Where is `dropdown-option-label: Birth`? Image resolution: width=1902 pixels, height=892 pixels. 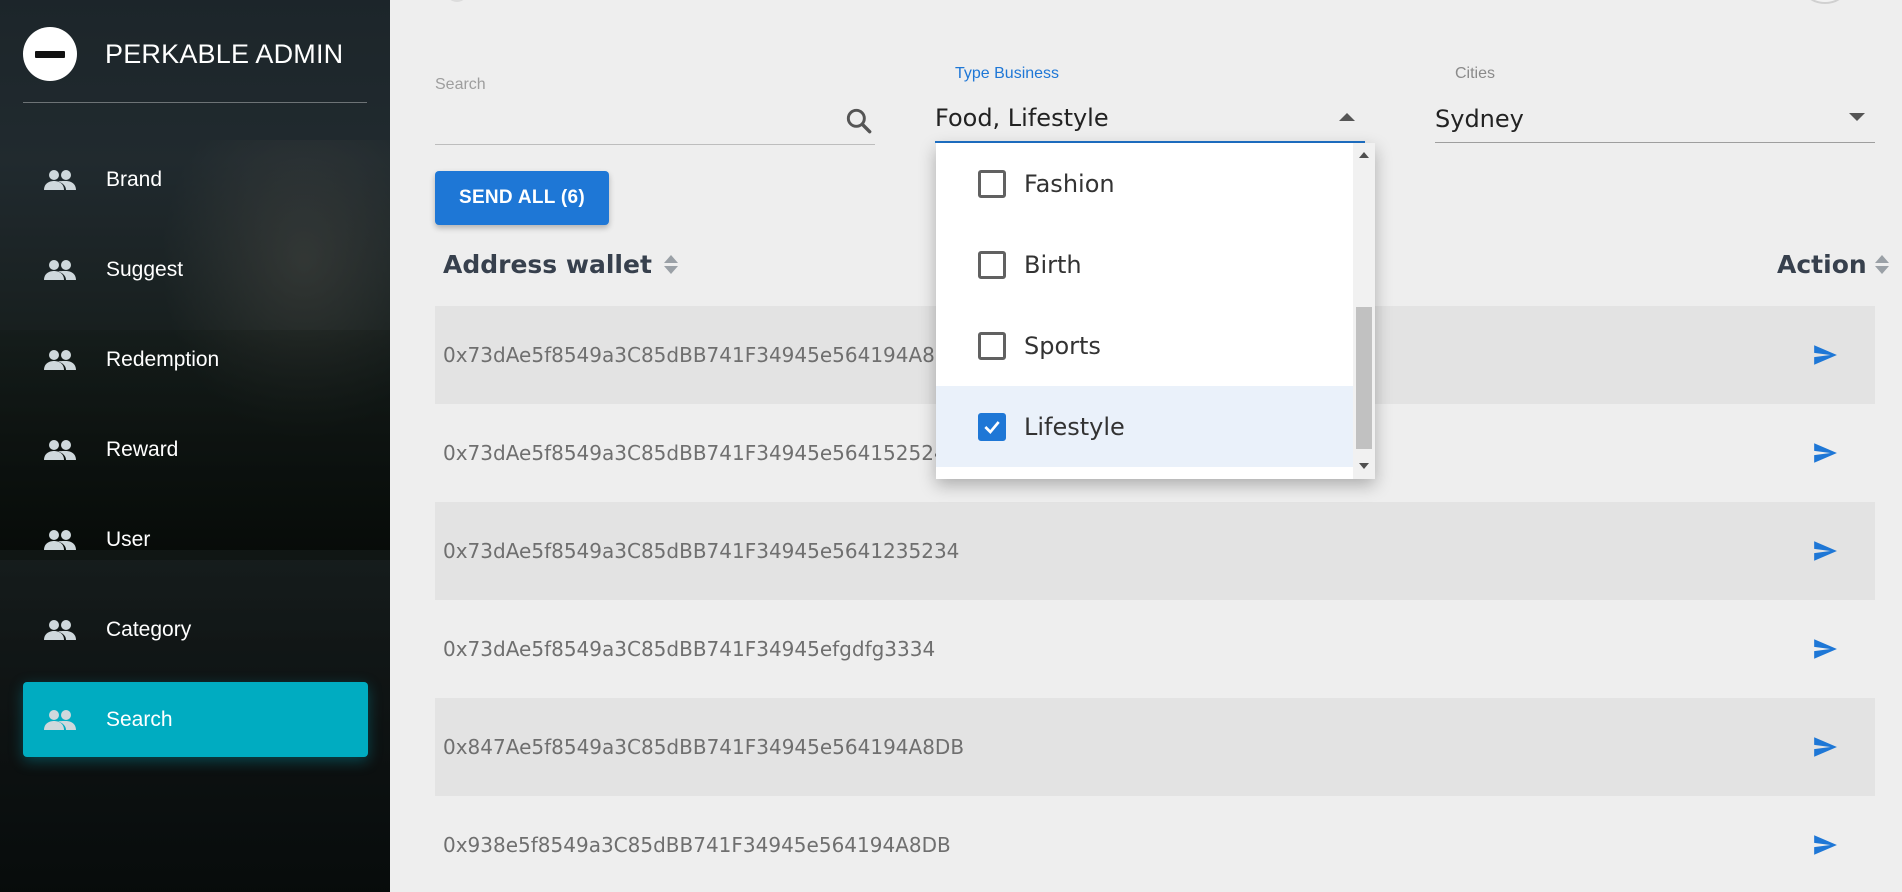 dropdown-option-label: Birth is located at coordinates (1053, 264).